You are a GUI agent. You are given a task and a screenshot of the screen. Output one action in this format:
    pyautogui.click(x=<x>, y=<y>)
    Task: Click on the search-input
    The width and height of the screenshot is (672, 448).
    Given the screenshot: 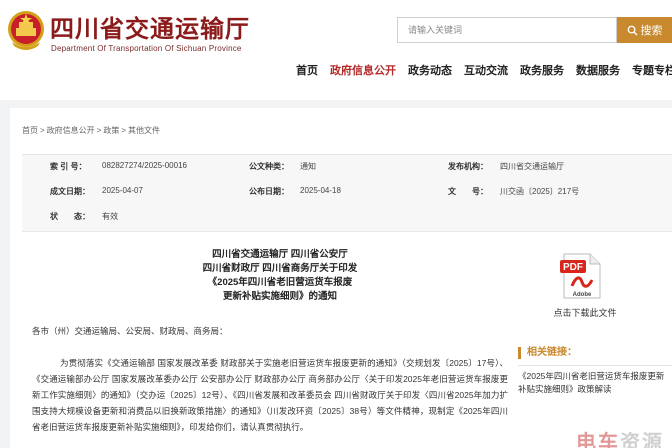 What is the action you would take?
    pyautogui.click(x=507, y=30)
    